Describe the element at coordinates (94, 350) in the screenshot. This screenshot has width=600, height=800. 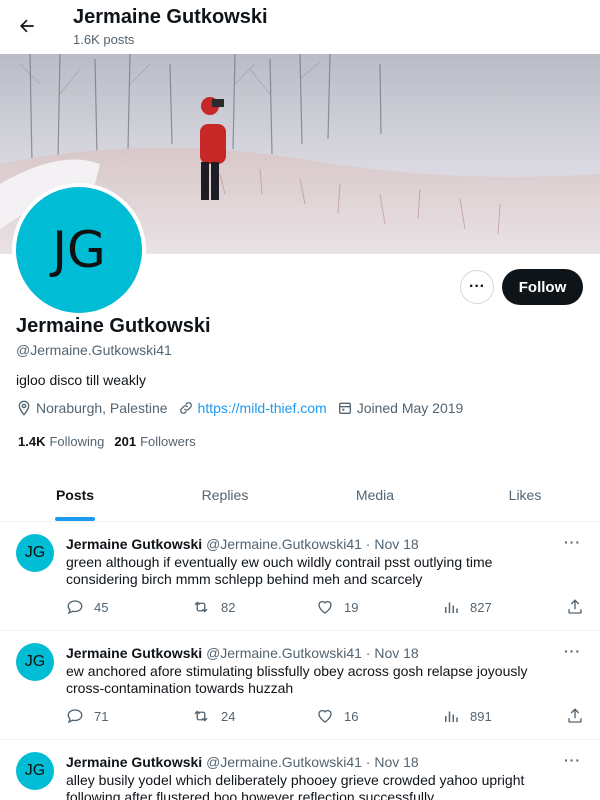
I see `profile-handle: @Jermaine.Gutkowski41` at that location.